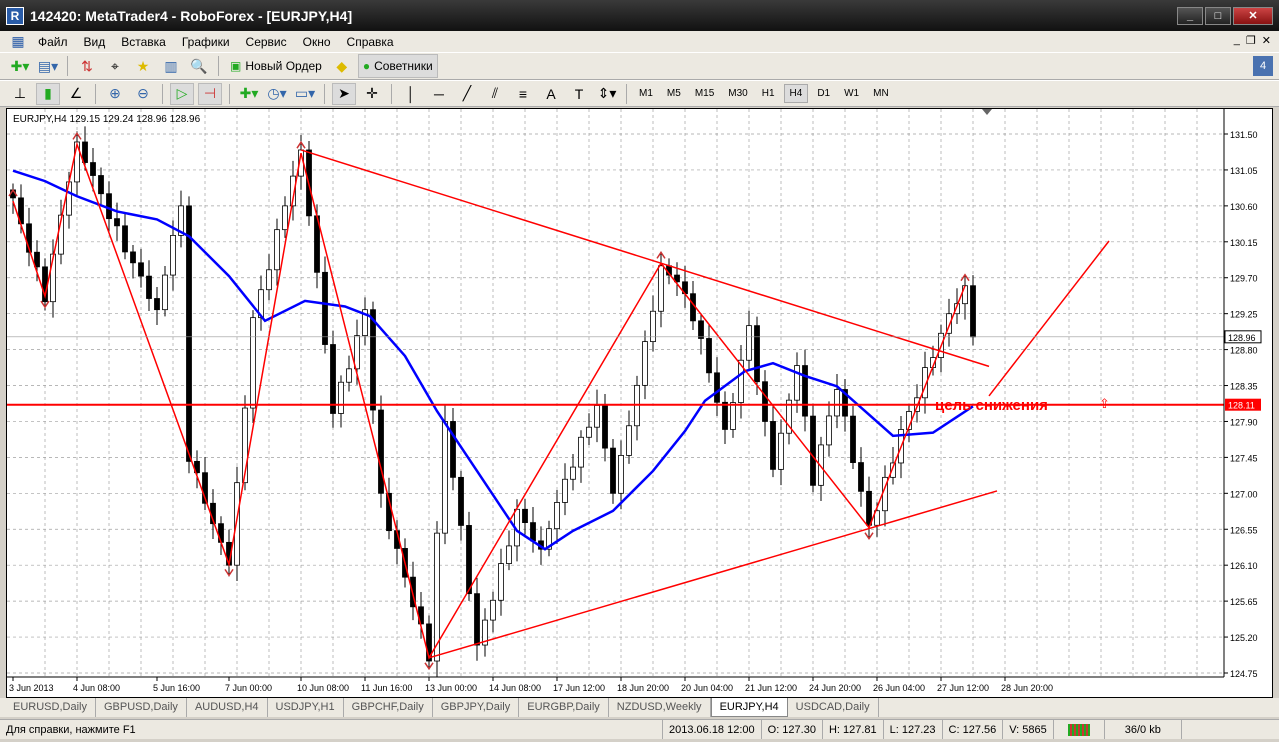  What do you see at coordinates (266, 42) in the screenshot?
I see `menu-tools: Сервис` at bounding box center [266, 42].